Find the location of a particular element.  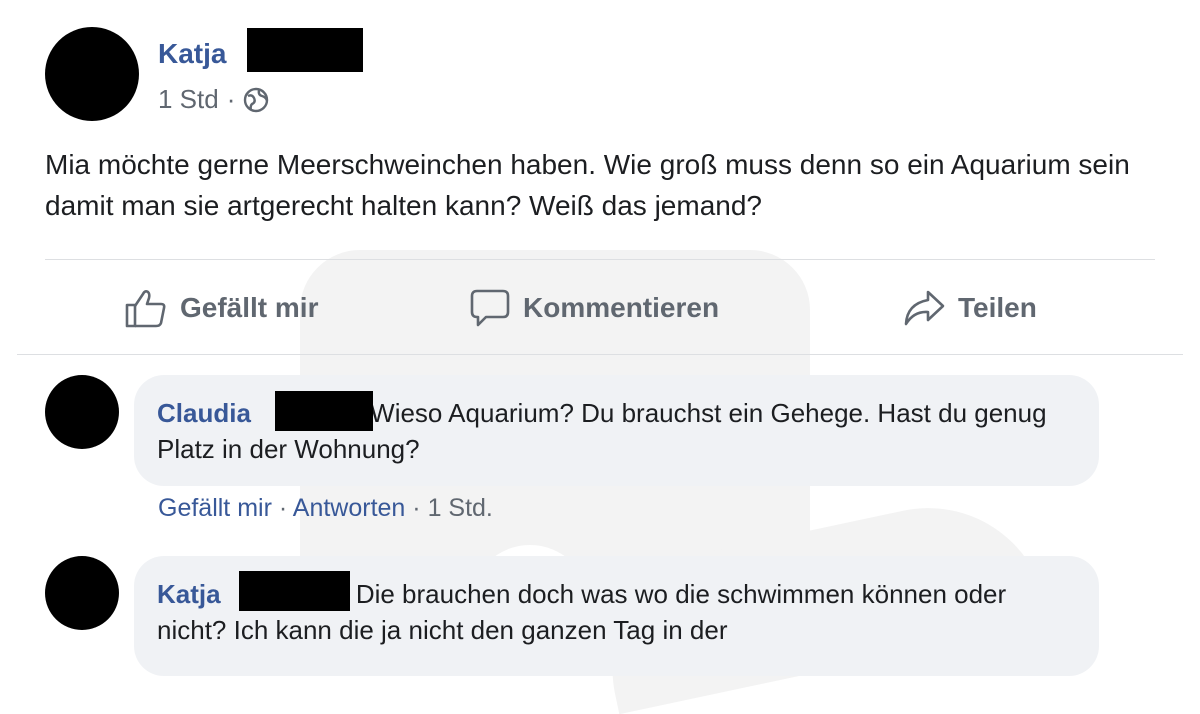

comment-reply-link: Antworten is located at coordinates (349, 508).